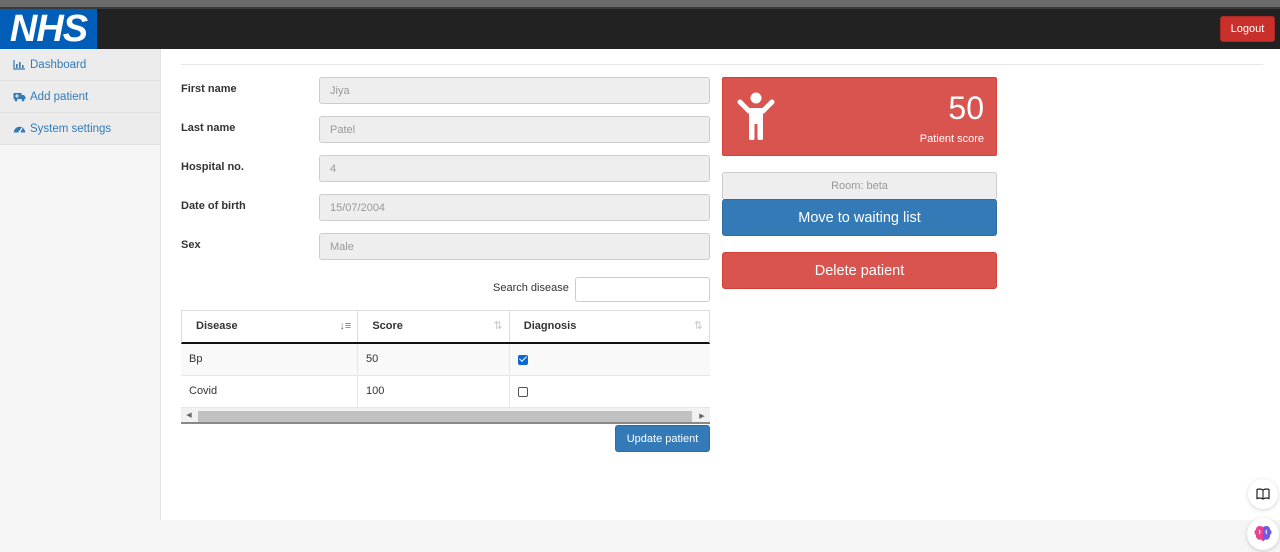 The height and width of the screenshot is (552, 1280). I want to click on search-disease-label: Search disease, so click(531, 288).